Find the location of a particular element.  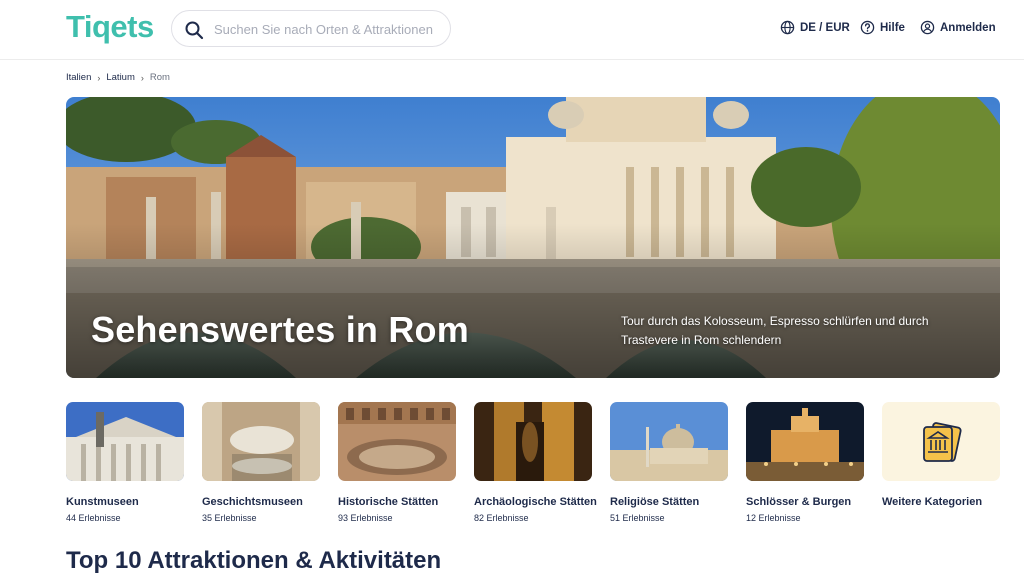

category-name: Weitere Kategorien is located at coordinates (932, 502).